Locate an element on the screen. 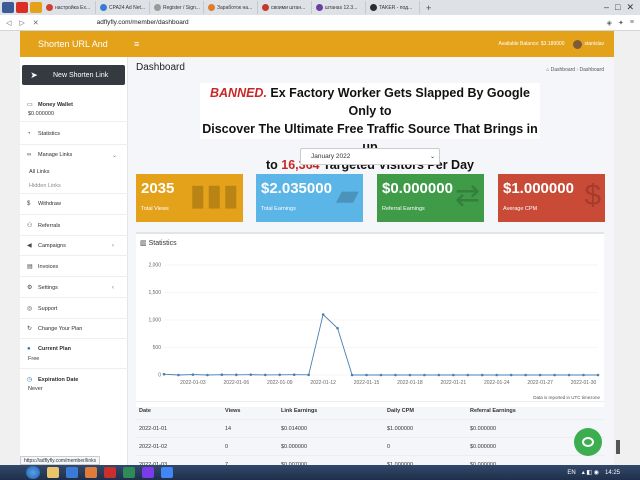  extension-icon: ✦ is located at coordinates (621, 23).